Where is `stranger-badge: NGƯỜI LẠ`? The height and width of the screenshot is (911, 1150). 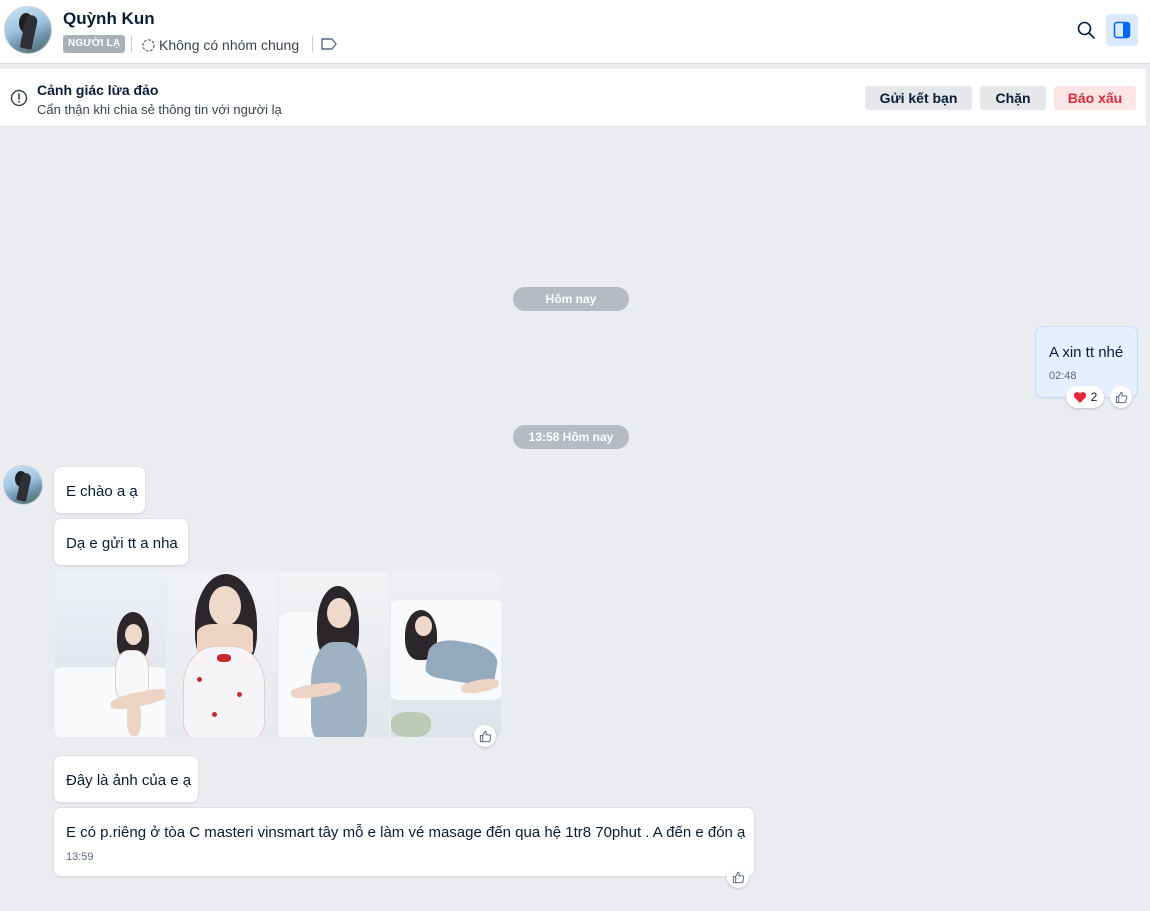 stranger-badge: NGƯỜI LẠ is located at coordinates (94, 44).